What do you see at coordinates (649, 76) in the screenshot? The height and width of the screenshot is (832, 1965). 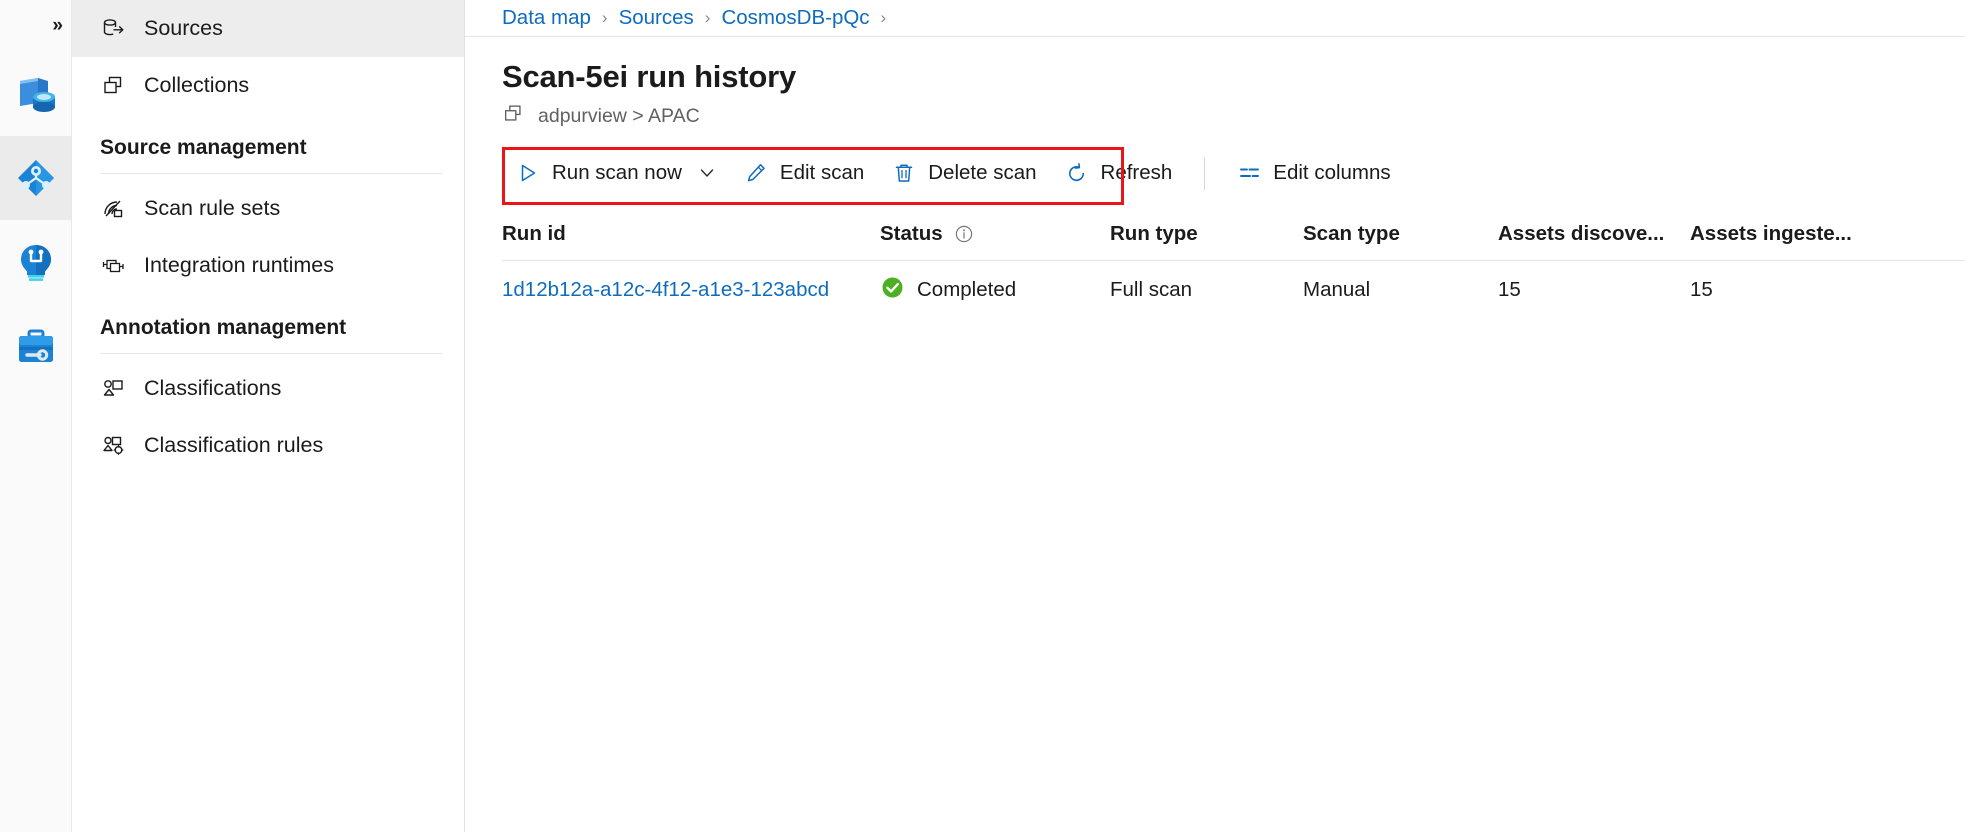 I see `page-title: Scan-5ei run history` at bounding box center [649, 76].